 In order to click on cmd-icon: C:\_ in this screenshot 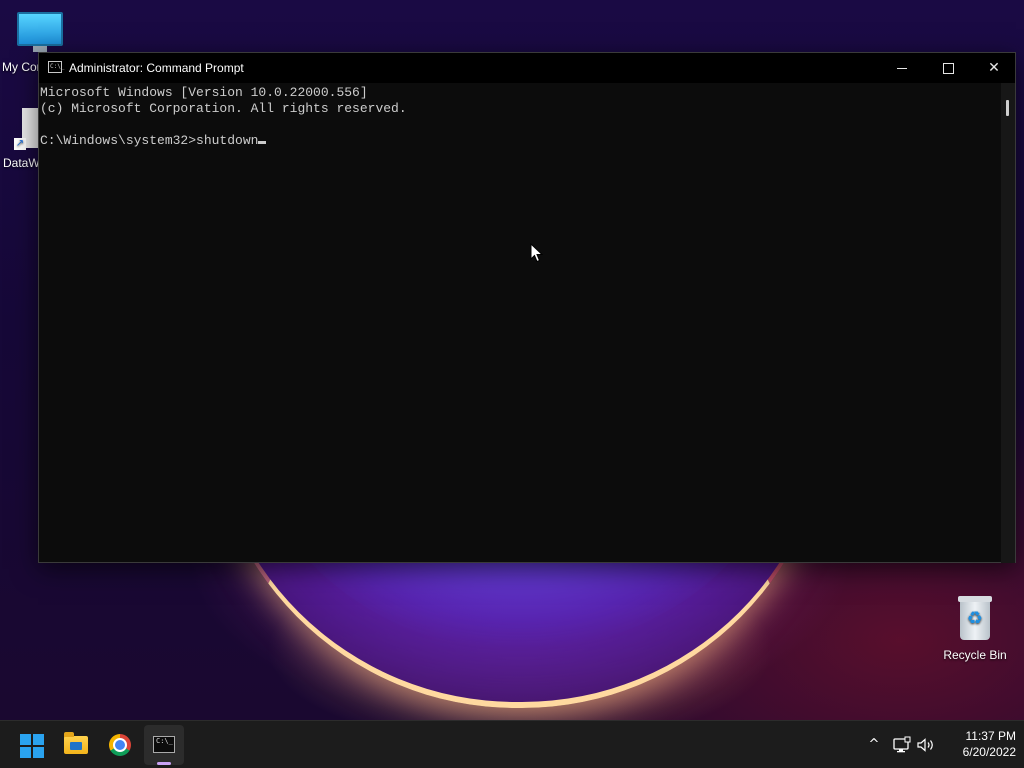, I will do `click(164, 744)`.